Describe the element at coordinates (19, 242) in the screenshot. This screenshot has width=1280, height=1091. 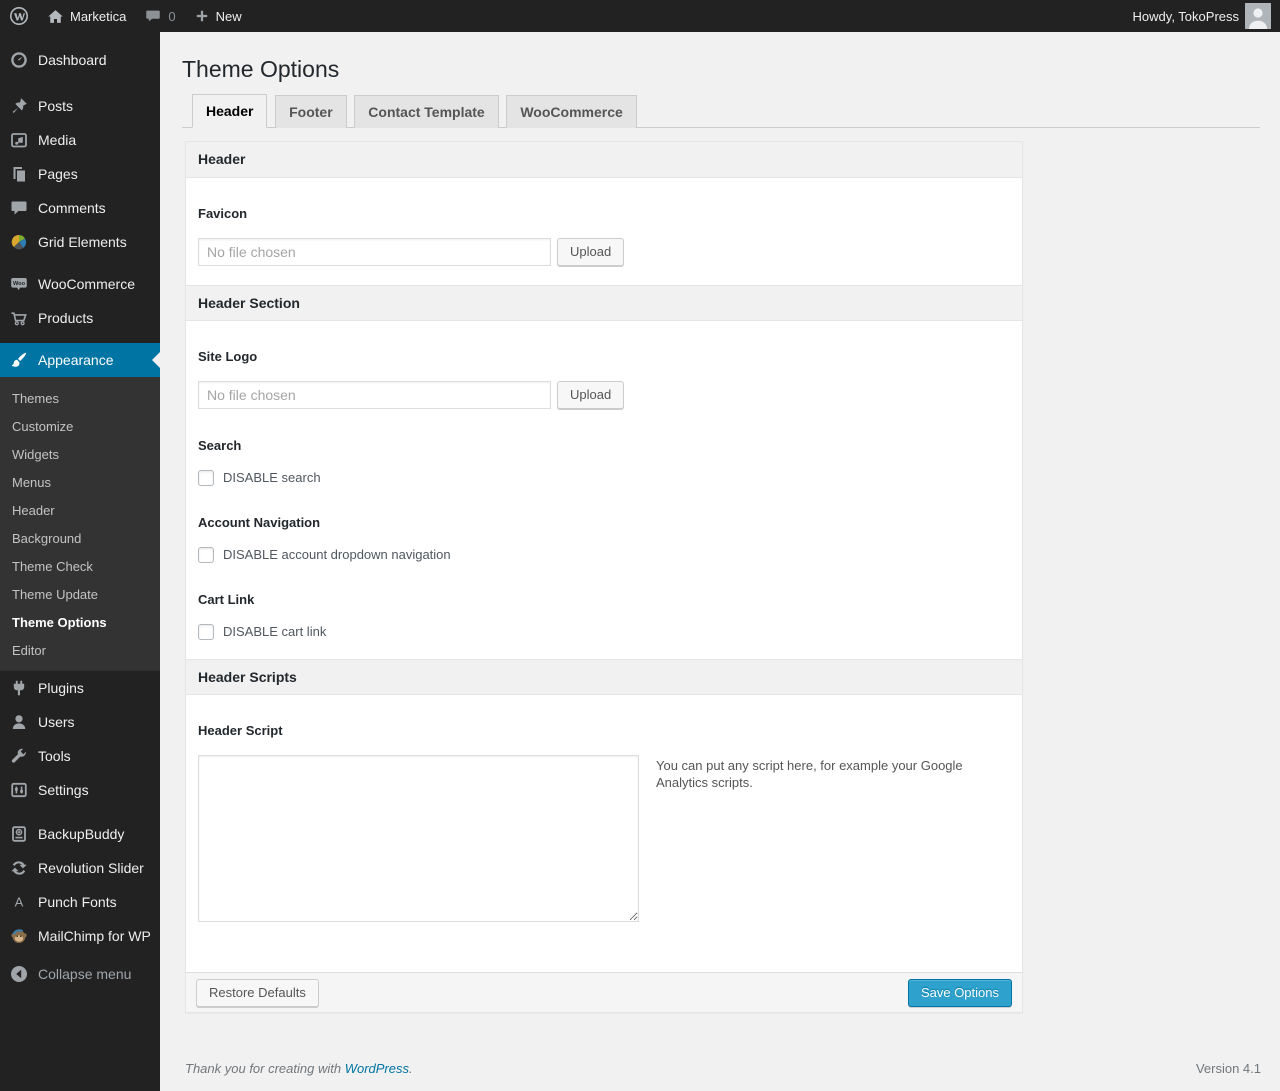
I see `grid-elements-icon` at that location.